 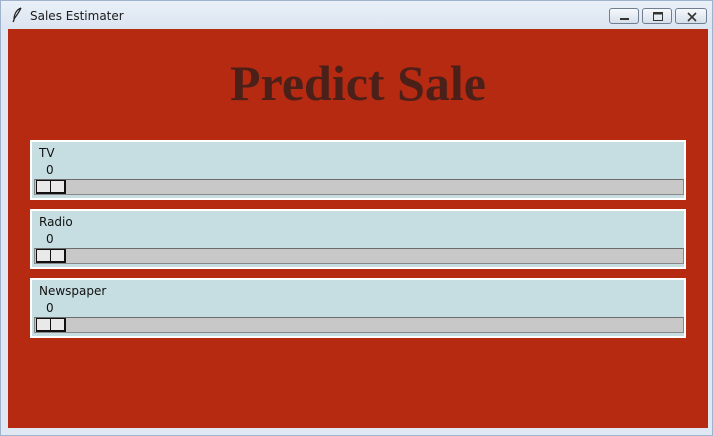 I want to click on title-bar: Sales Estimater, so click(x=356, y=15).